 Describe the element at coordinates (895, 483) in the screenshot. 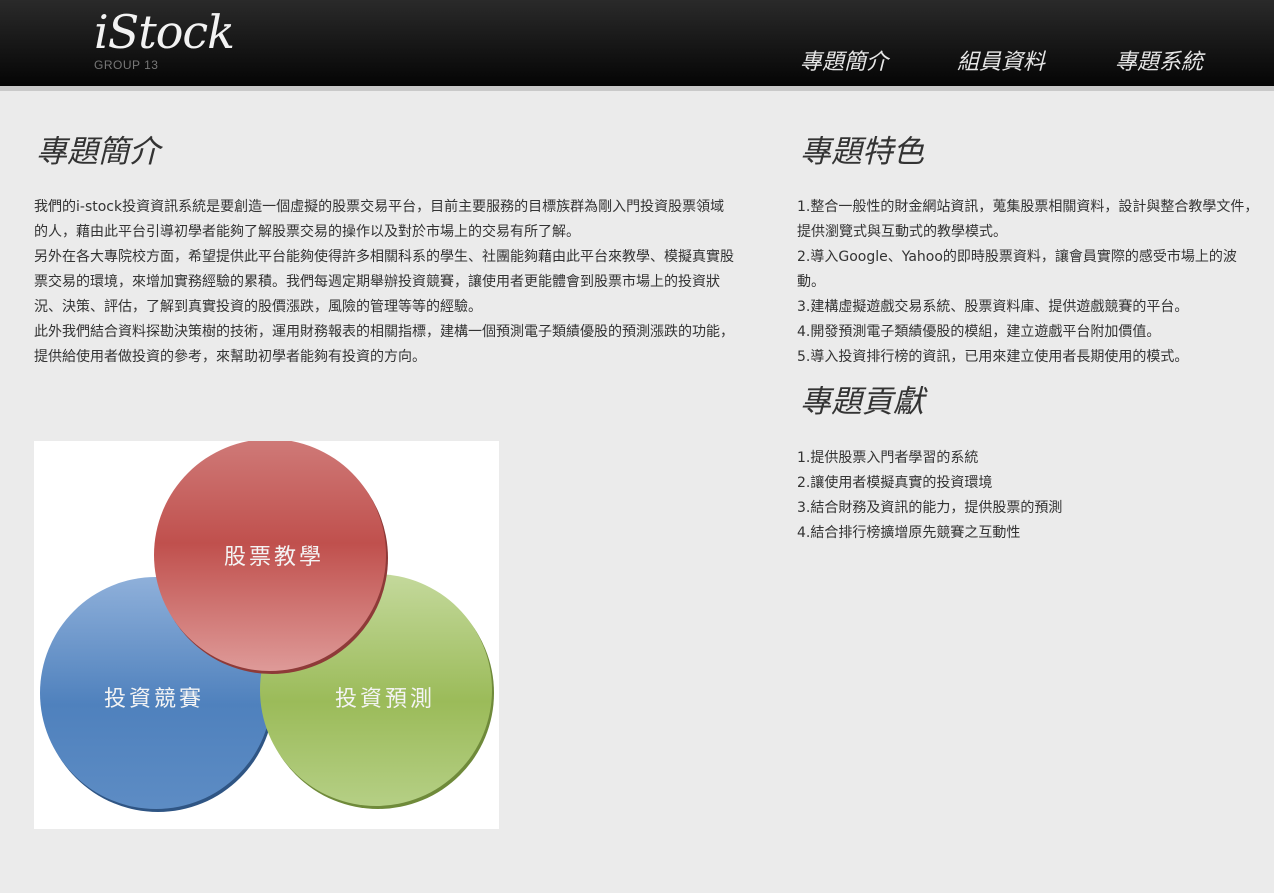

I see `contributions-item-2: 2.讓使用者模擬真實的投資環境` at that location.